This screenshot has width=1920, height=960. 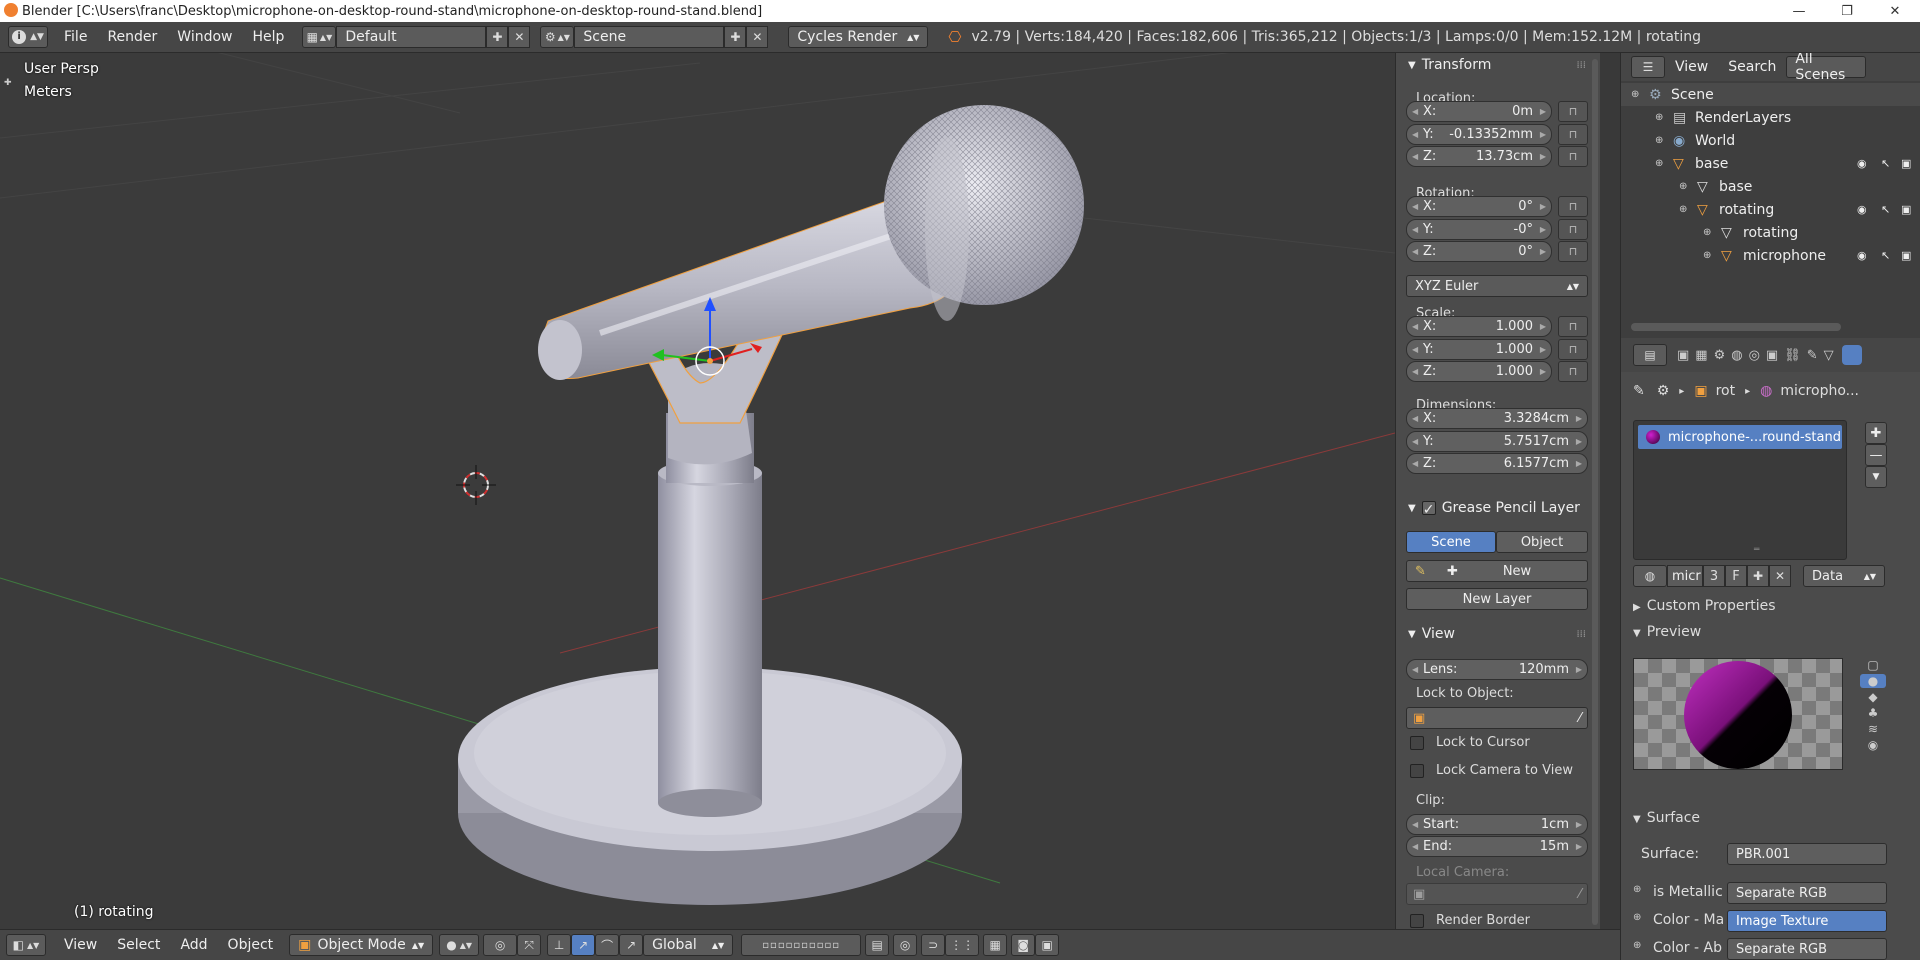 What do you see at coordinates (1479, 111) in the screenshot?
I see `location-x-field: ◀ X: 0m ▶` at bounding box center [1479, 111].